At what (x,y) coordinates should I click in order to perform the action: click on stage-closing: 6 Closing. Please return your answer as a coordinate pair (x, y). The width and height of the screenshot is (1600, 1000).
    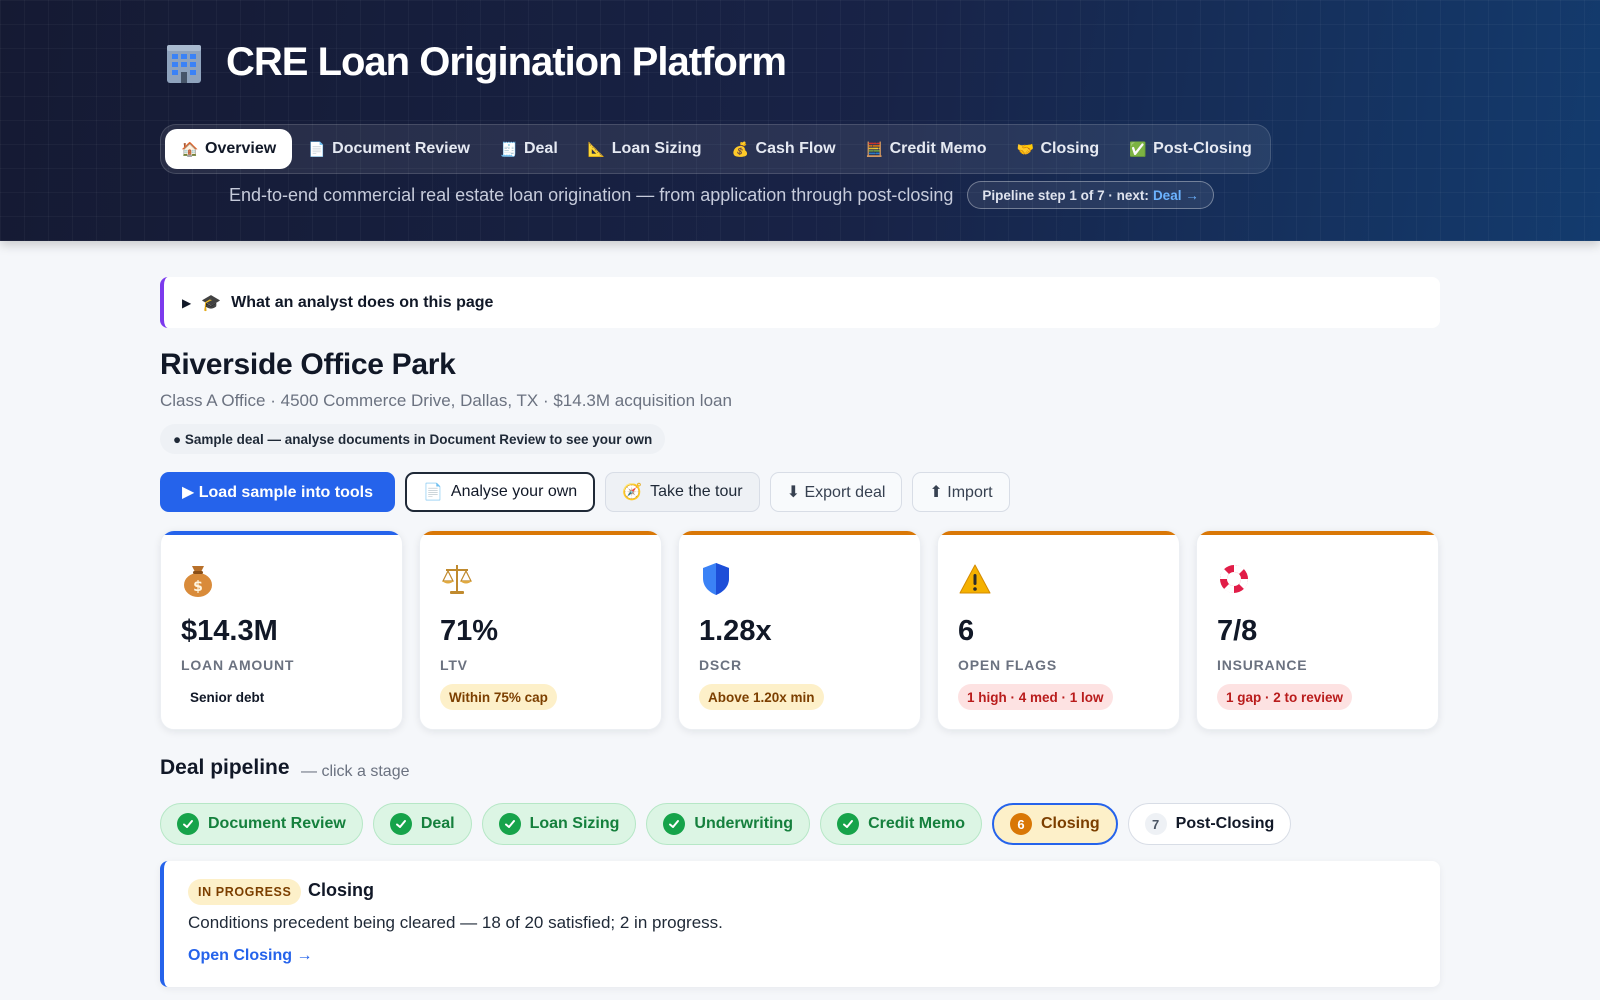
    Looking at the image, I should click on (1054, 824).